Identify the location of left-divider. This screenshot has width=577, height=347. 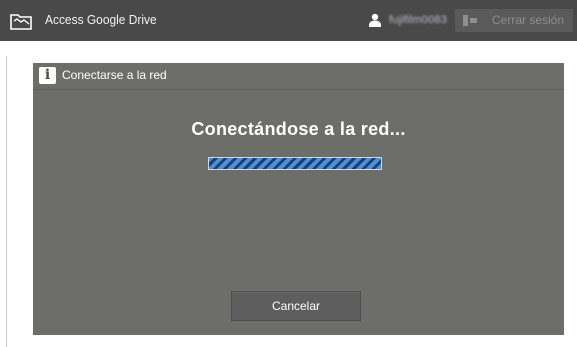
(6, 201).